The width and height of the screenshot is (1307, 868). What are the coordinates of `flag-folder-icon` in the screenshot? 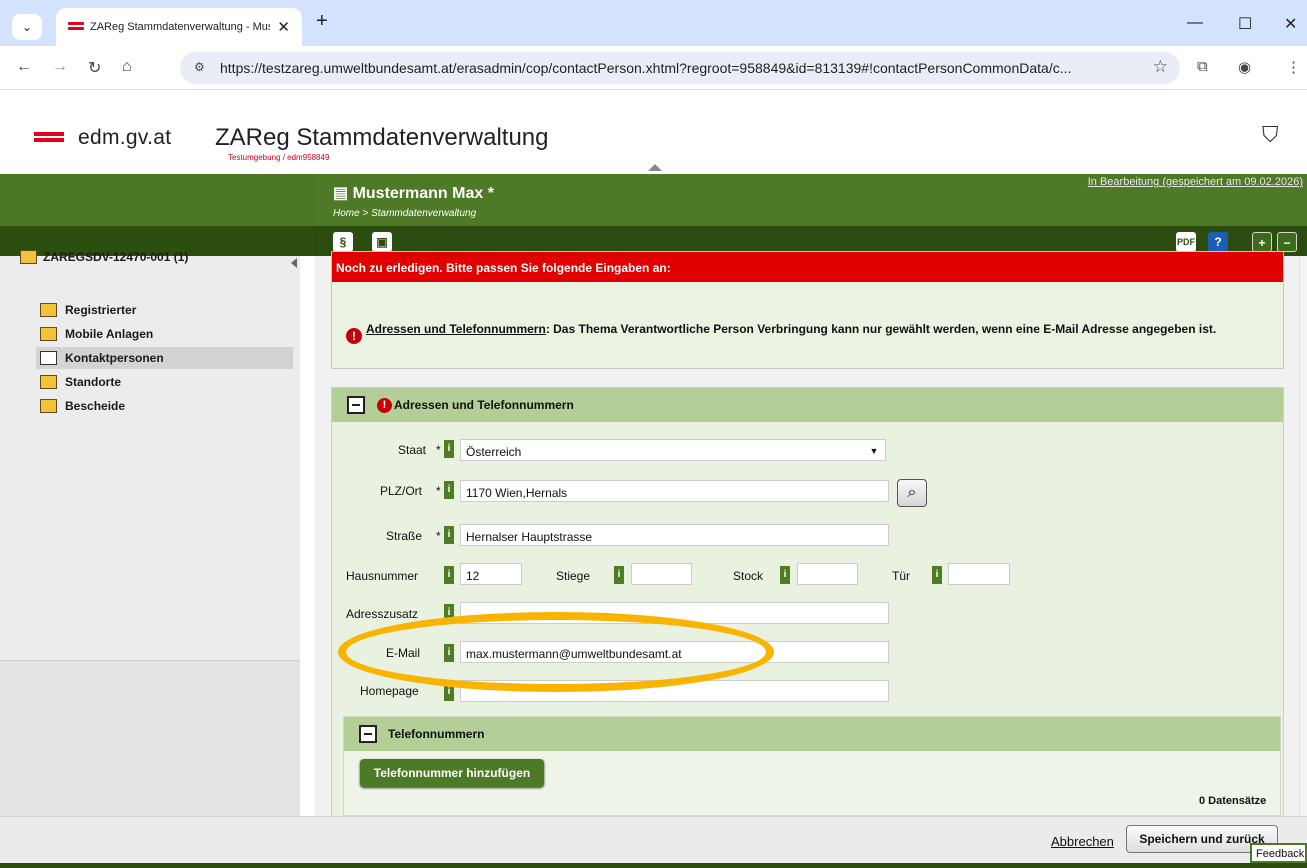 It's located at (48, 382).